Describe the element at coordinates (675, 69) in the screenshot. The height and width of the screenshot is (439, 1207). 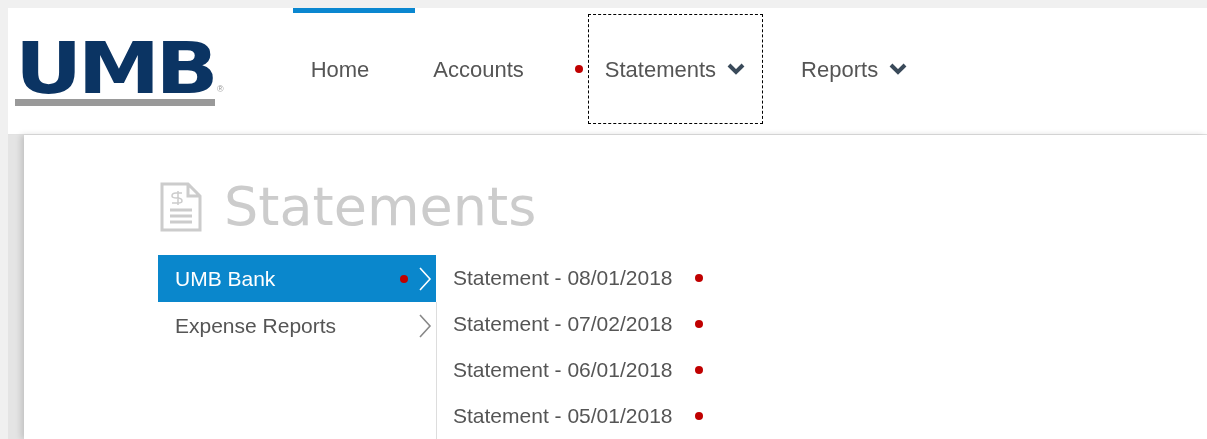
I see `nav-tab: Statements` at that location.